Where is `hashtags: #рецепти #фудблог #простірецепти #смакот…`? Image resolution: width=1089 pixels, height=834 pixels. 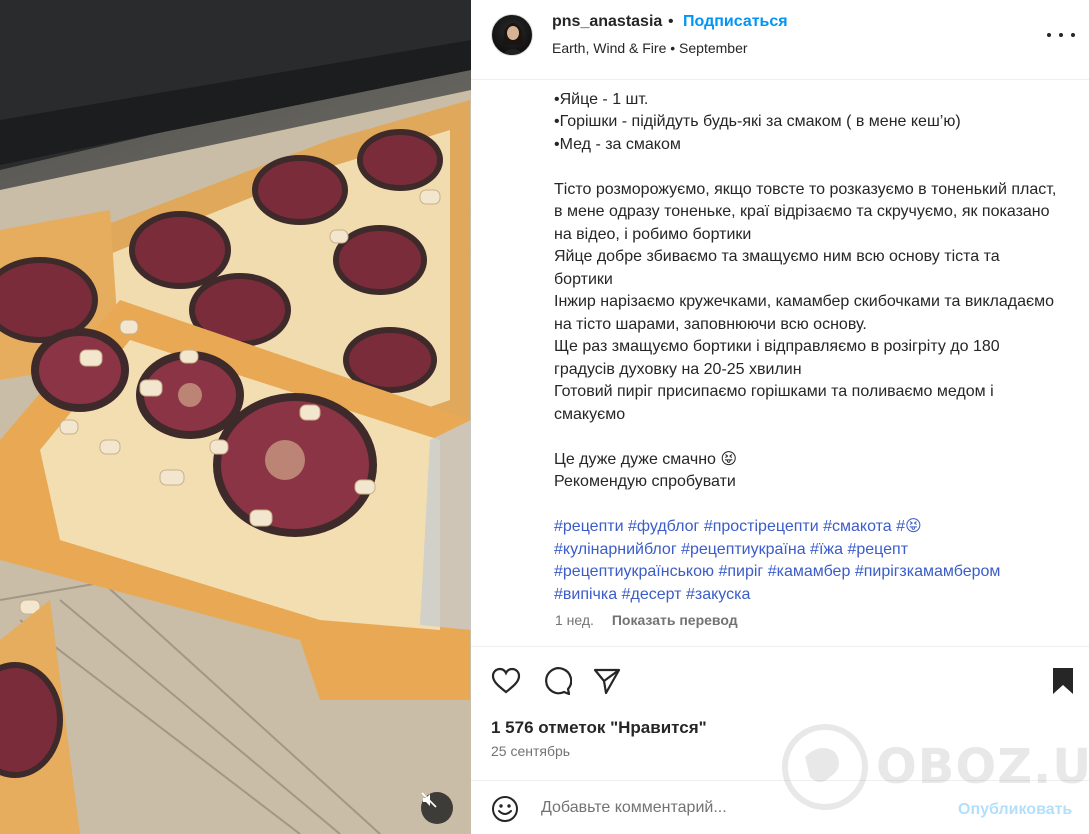
hashtags: #рецепти #фудблог #простірецепти #смакот… is located at coordinates (806, 561).